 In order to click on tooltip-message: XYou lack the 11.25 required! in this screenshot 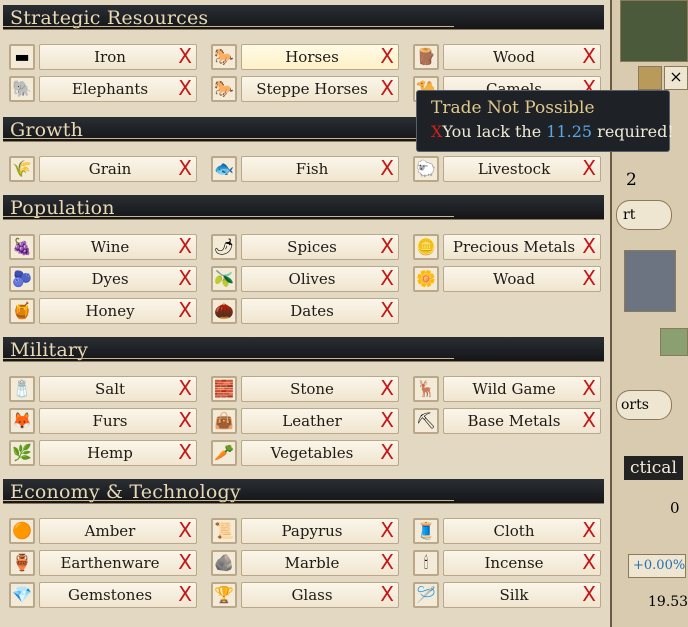, I will do `click(552, 131)`.